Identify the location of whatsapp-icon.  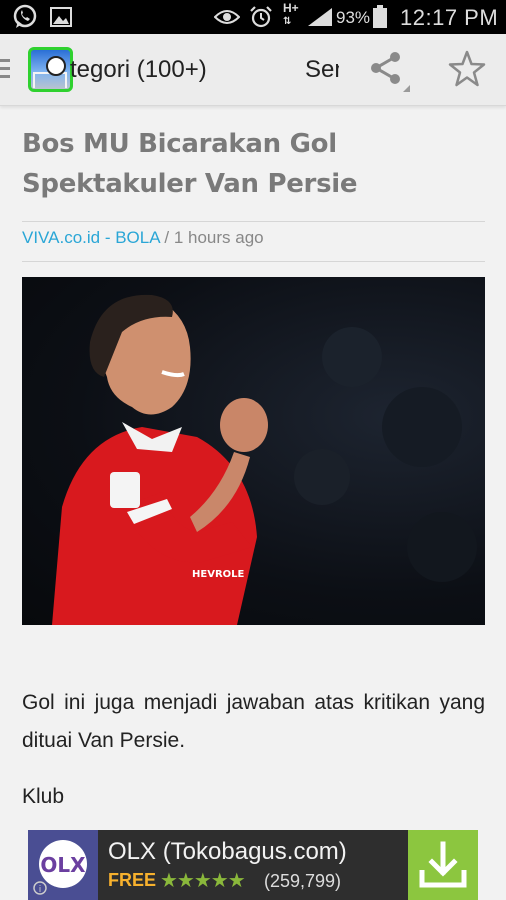
(25, 16).